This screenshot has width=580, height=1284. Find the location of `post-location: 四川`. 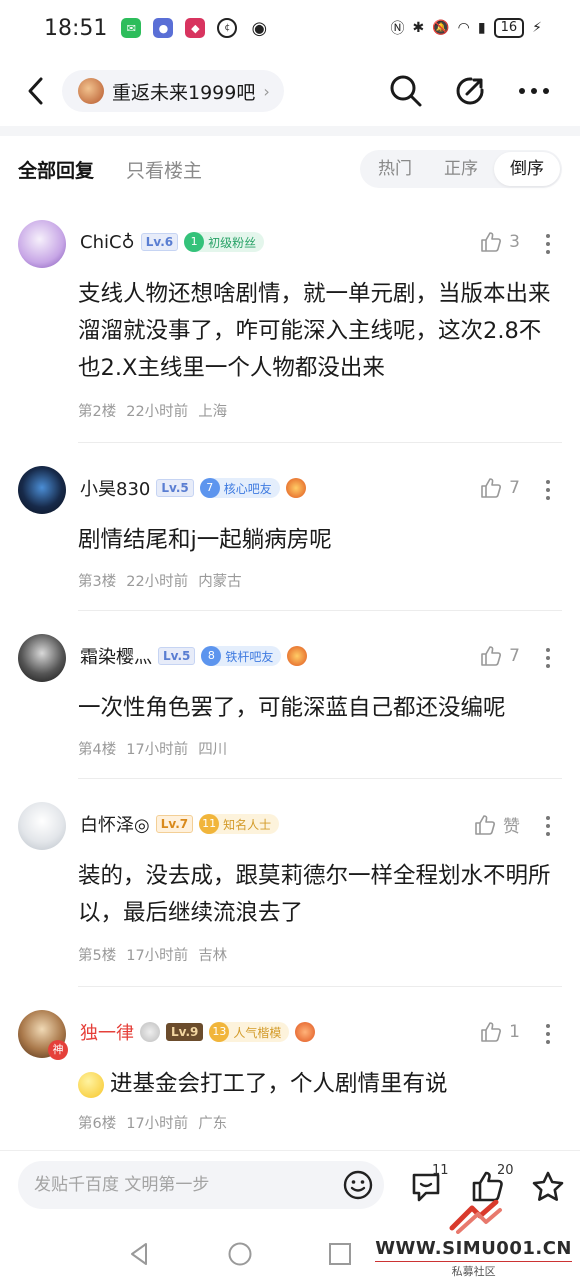

post-location: 四川 is located at coordinates (213, 750).